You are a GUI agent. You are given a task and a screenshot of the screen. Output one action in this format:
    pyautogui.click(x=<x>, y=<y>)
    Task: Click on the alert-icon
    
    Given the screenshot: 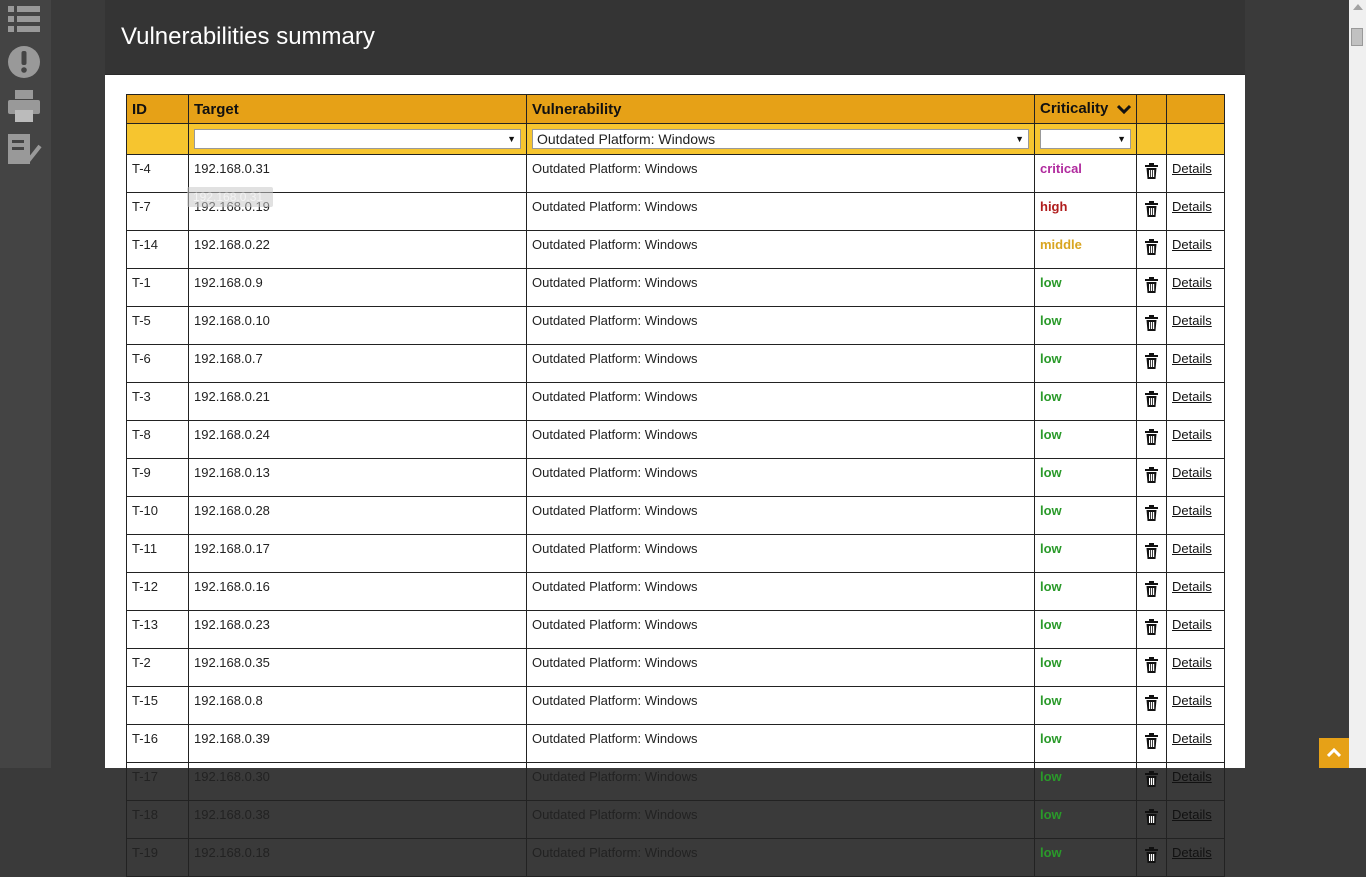 What is the action you would take?
    pyautogui.click(x=26, y=64)
    